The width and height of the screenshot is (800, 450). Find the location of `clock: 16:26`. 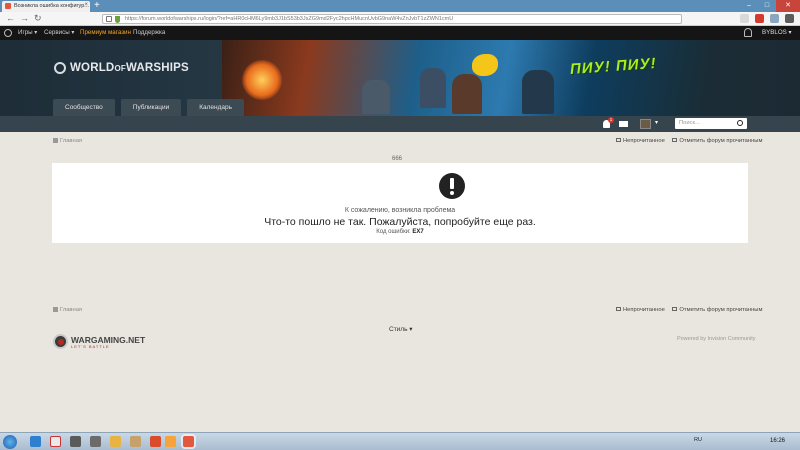

clock: 16:26 is located at coordinates (777, 441).